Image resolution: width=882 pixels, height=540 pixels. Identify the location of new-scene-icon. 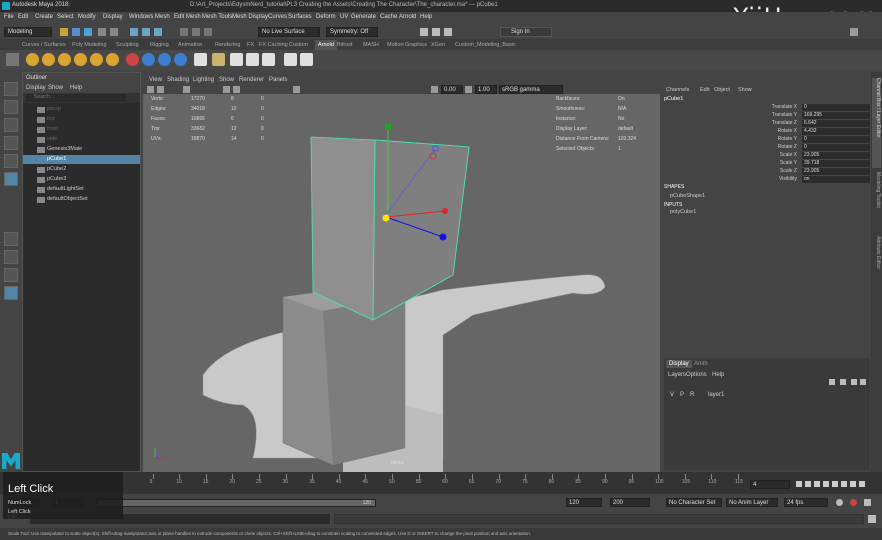
(64, 32).